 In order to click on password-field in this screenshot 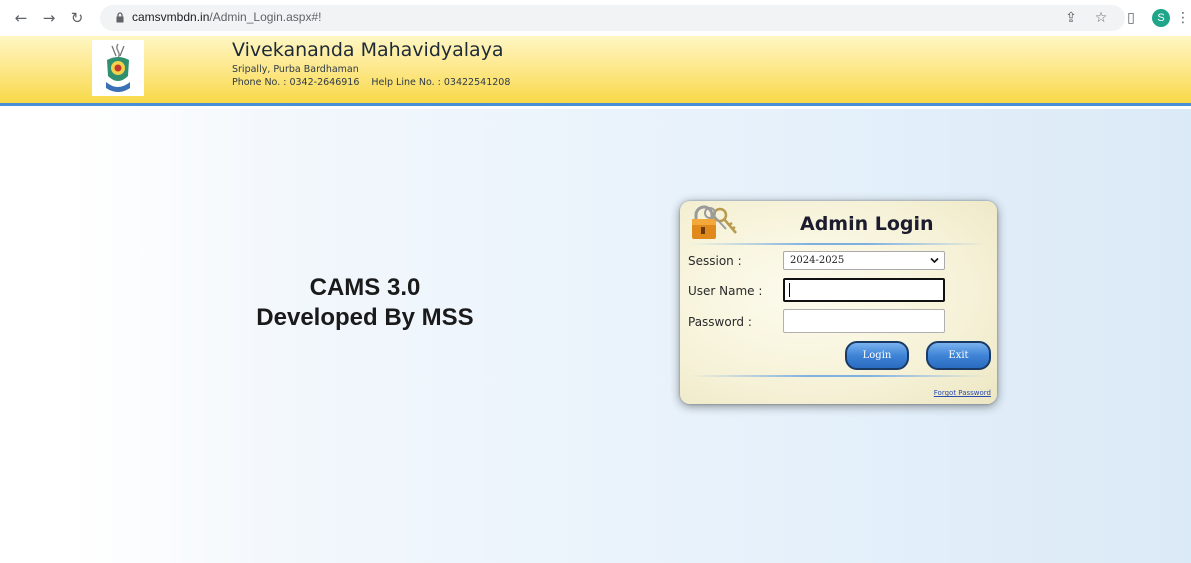, I will do `click(864, 321)`.